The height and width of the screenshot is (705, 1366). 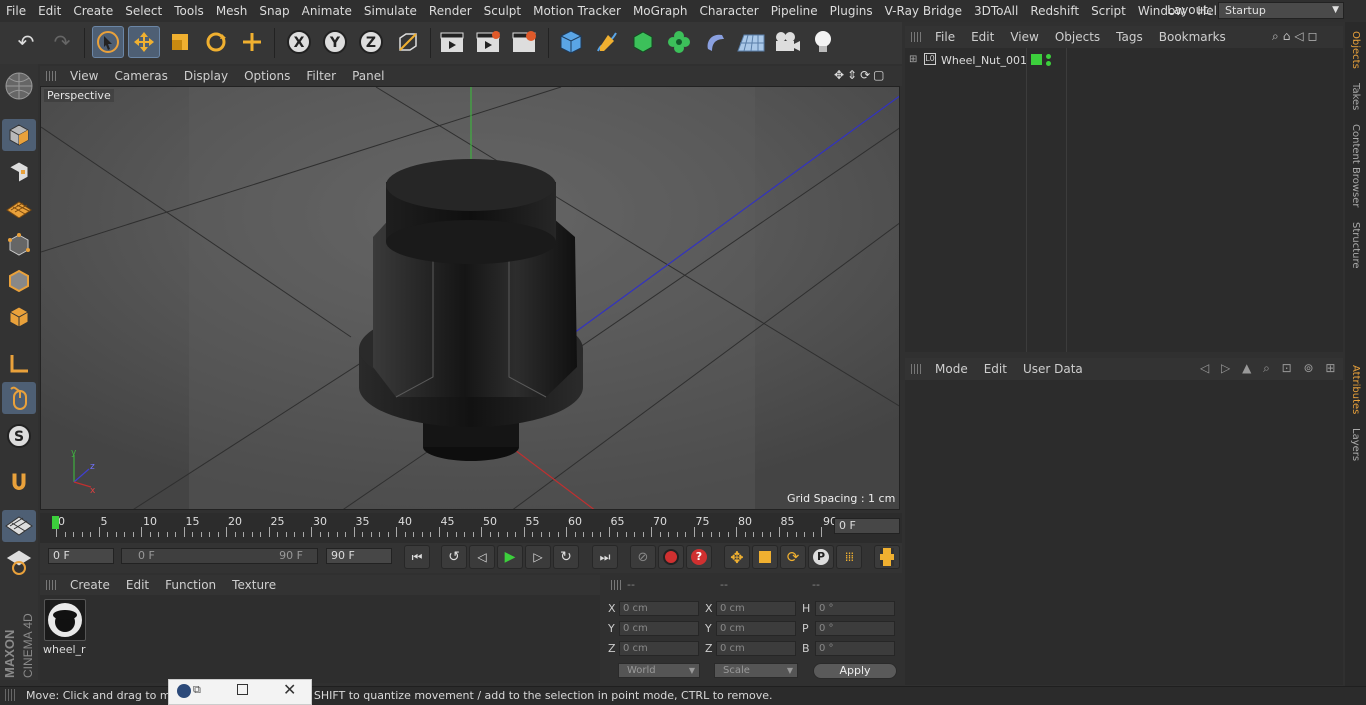 What do you see at coordinates (274, 11) in the screenshot?
I see `menu-snap: Snap` at bounding box center [274, 11].